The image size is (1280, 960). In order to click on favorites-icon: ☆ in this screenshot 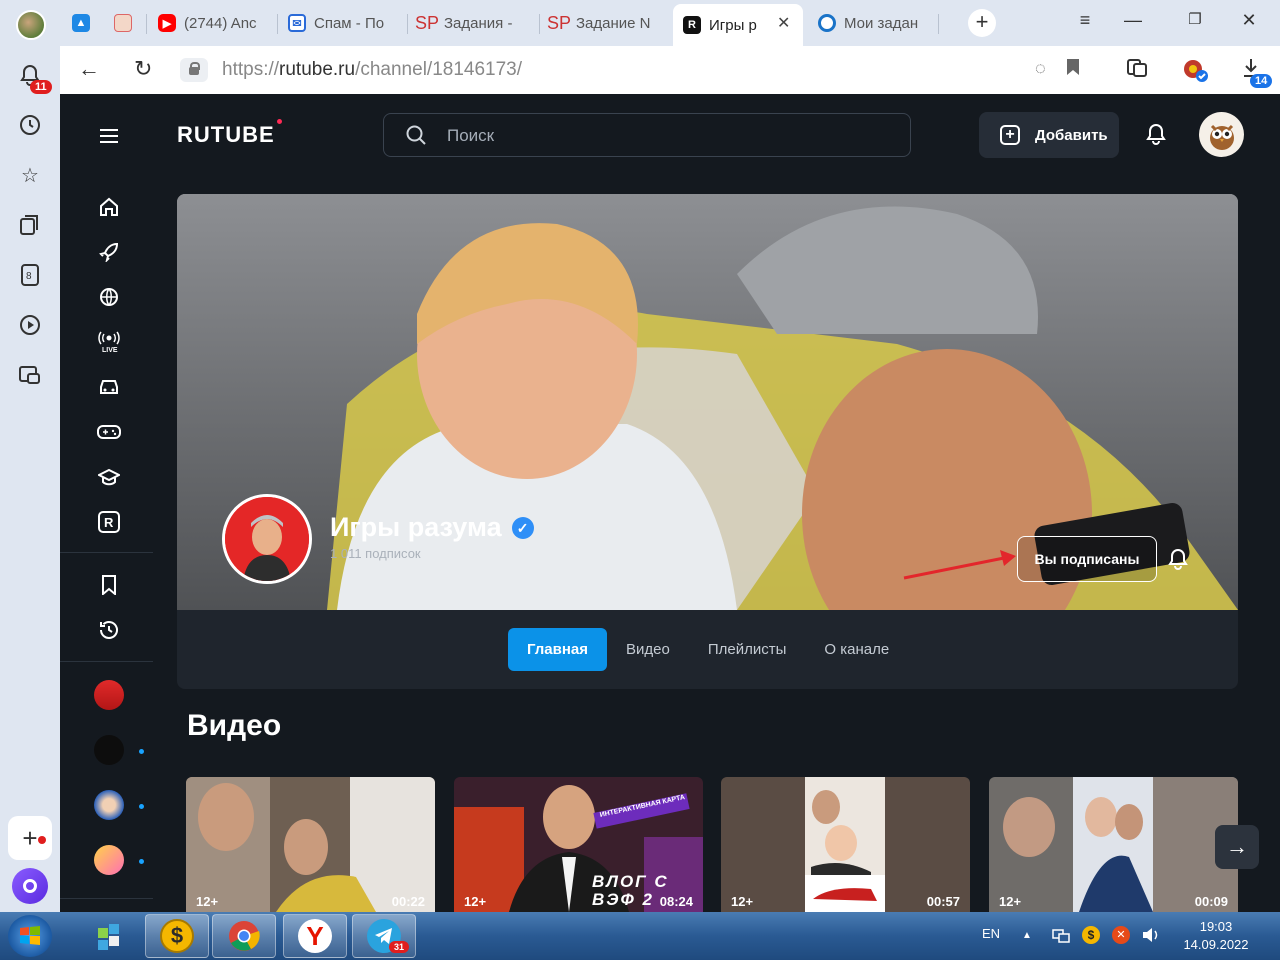, I will do `click(30, 175)`.